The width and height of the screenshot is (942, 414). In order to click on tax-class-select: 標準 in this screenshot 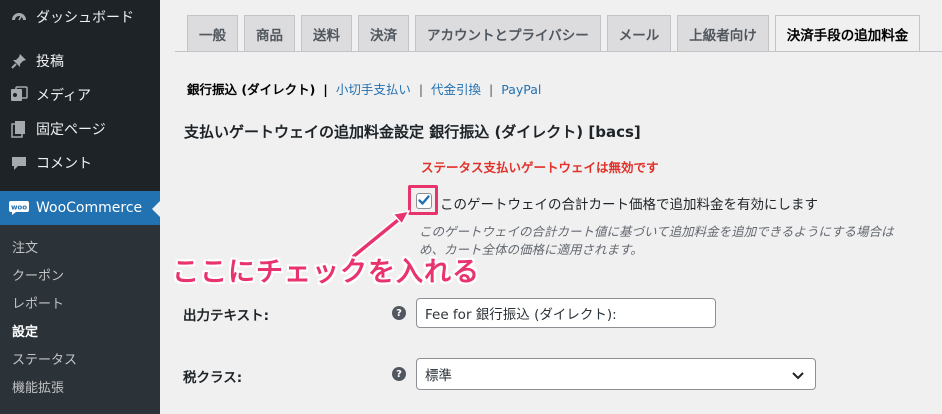, I will do `click(616, 374)`.